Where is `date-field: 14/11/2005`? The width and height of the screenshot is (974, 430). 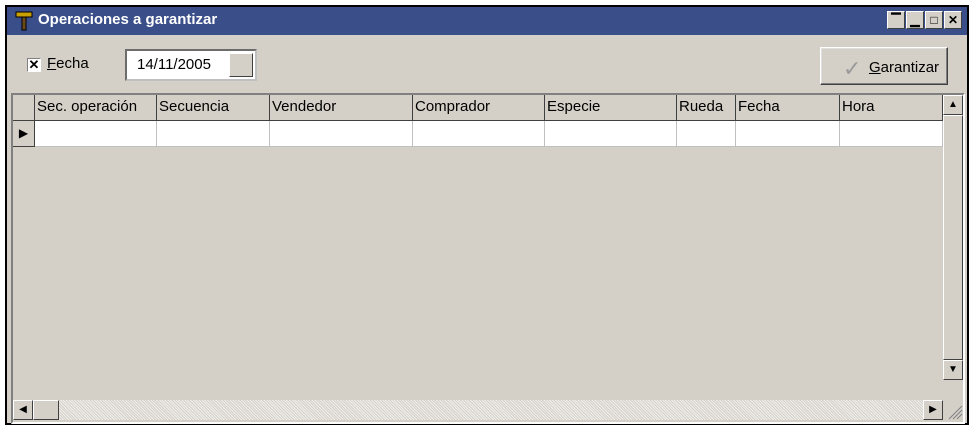
date-field: 14/11/2005 is located at coordinates (191, 65).